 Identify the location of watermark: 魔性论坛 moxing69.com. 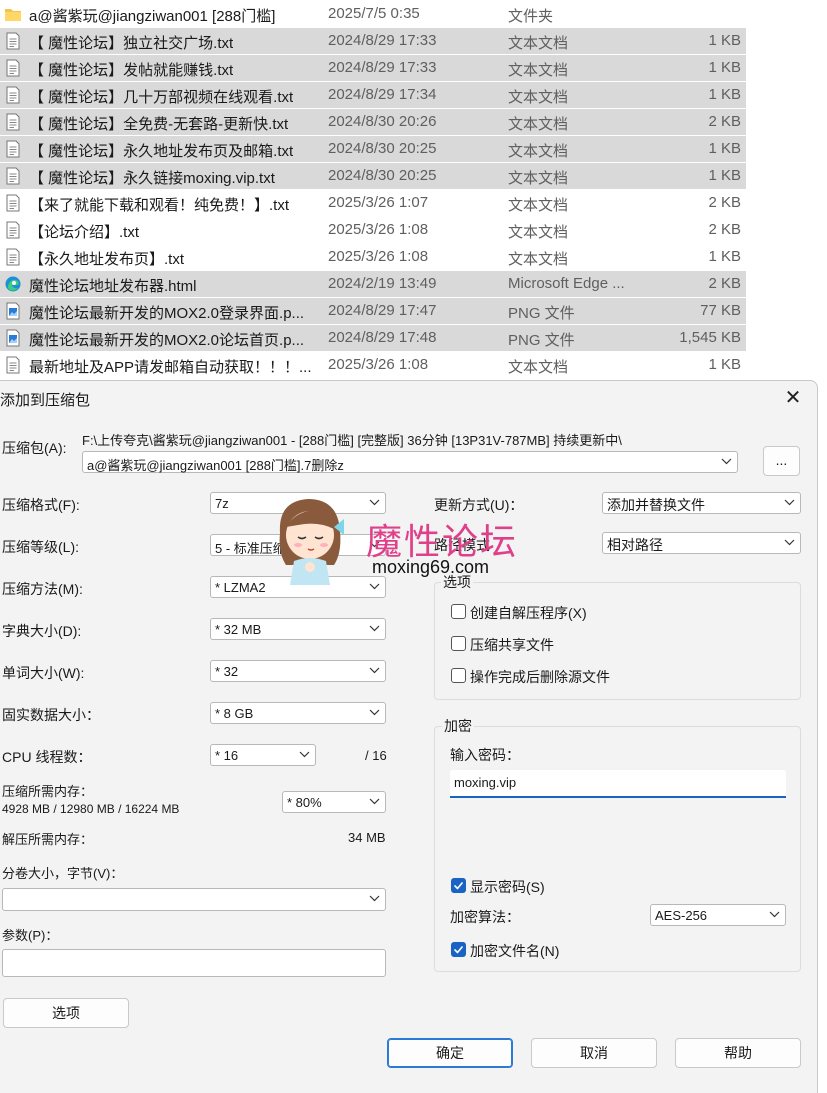
(408, 540).